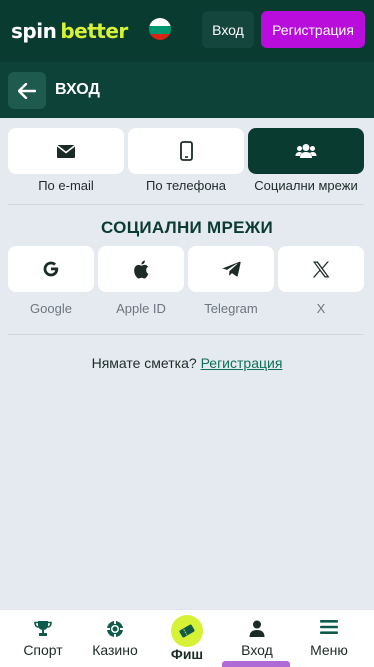  I want to click on tab-email-label: По e-mail, so click(66, 185).